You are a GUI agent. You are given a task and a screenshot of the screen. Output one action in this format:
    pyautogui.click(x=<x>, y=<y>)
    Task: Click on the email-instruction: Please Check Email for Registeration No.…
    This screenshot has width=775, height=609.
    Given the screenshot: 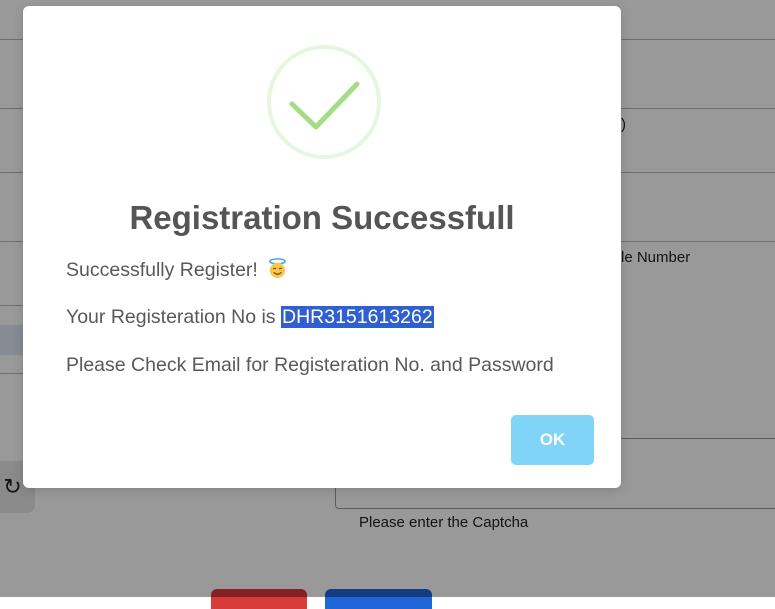 What is the action you would take?
    pyautogui.click(x=310, y=365)
    